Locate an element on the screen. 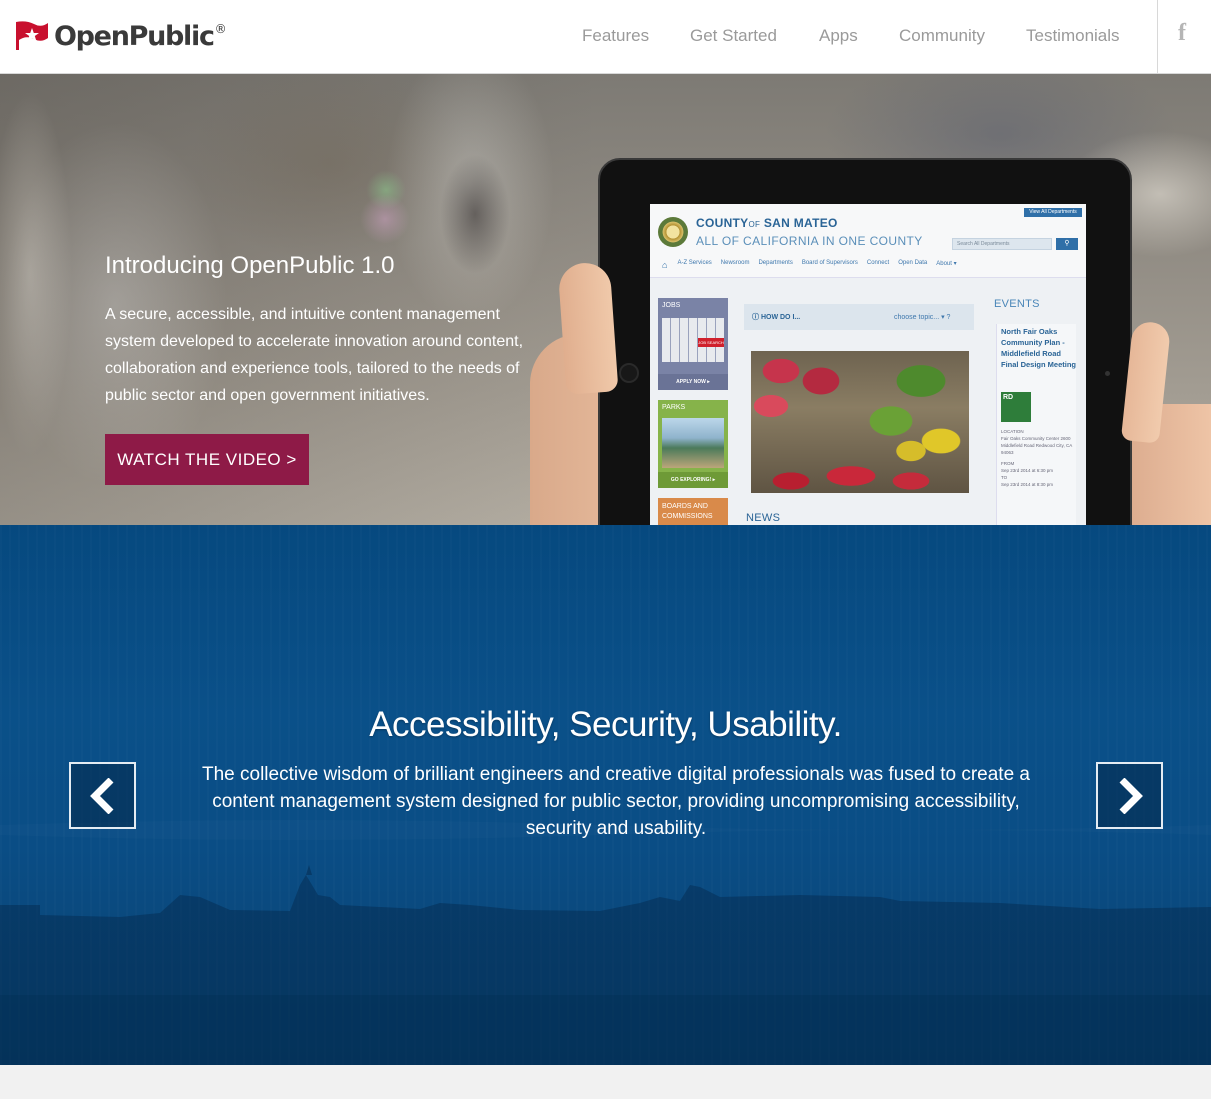  blurred-figure is located at coordinates (475, 214).